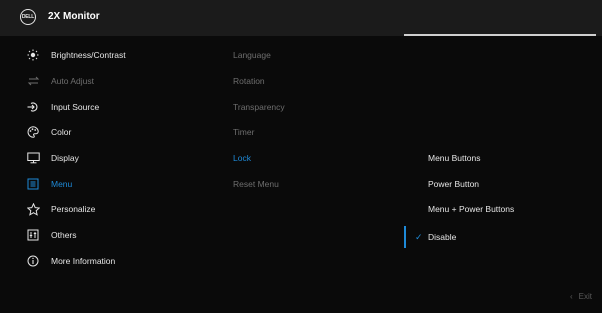 This screenshot has width=602, height=313. What do you see at coordinates (242, 158) in the screenshot?
I see `submenu-item-lock: Lock` at bounding box center [242, 158].